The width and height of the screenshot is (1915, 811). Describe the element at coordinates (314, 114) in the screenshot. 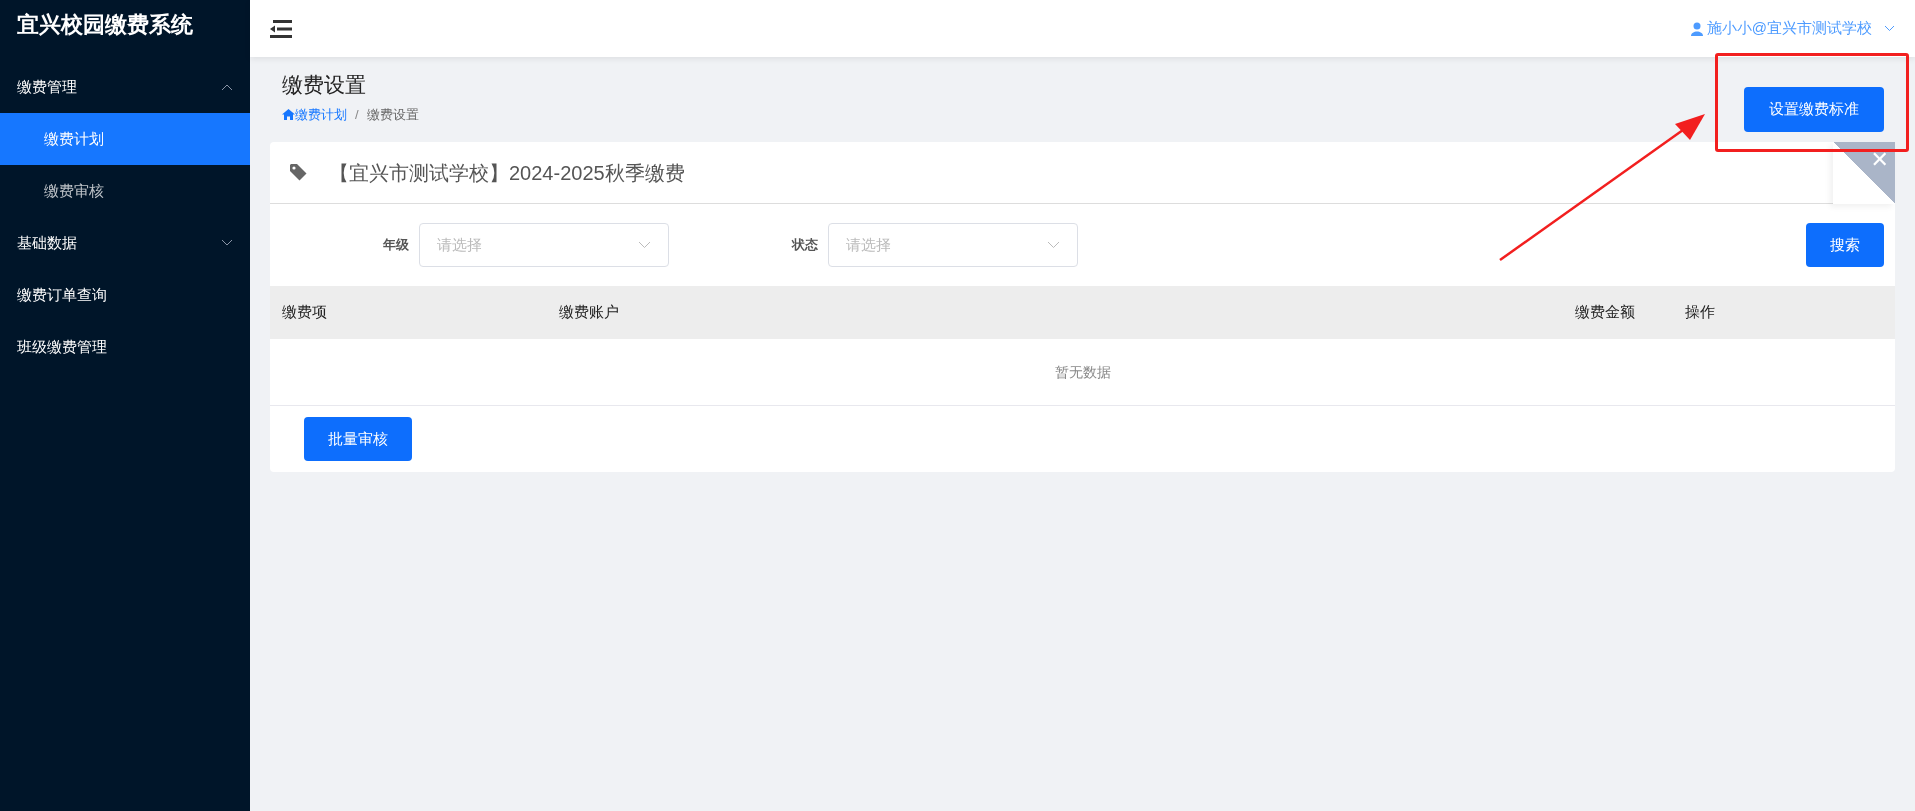

I see `breadcrumb-link: 缴费计划` at that location.